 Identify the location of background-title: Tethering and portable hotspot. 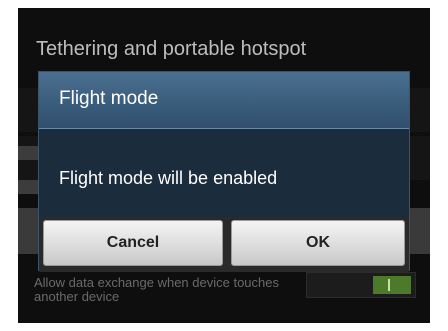
(171, 49).